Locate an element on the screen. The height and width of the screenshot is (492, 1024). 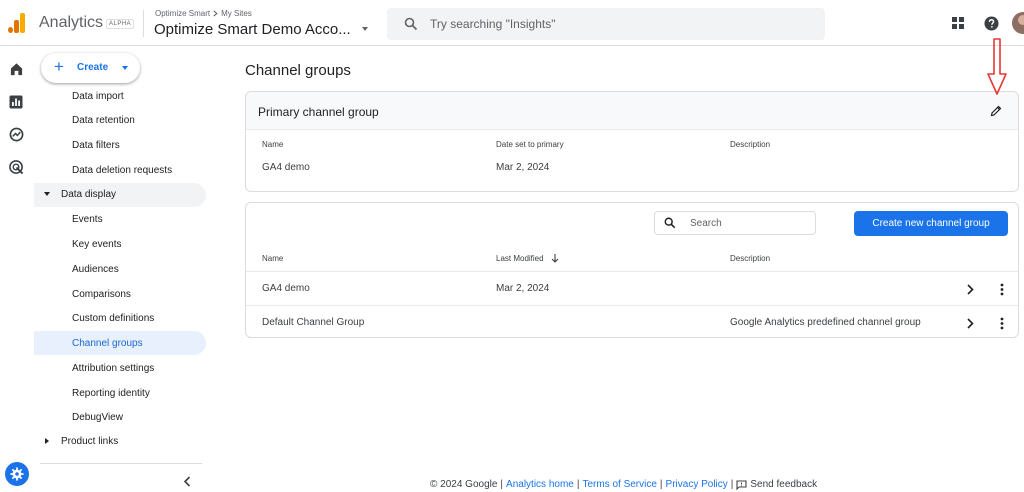
page-title: Channel groups is located at coordinates (298, 70).